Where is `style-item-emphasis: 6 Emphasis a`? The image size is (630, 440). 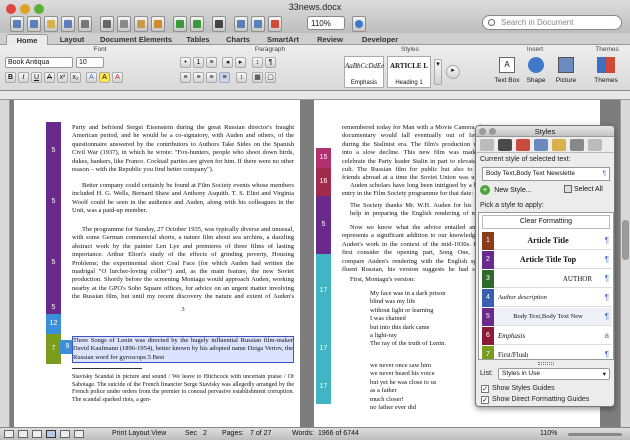
style-item-emphasis: 6 Emphasis a is located at coordinates (547, 336).